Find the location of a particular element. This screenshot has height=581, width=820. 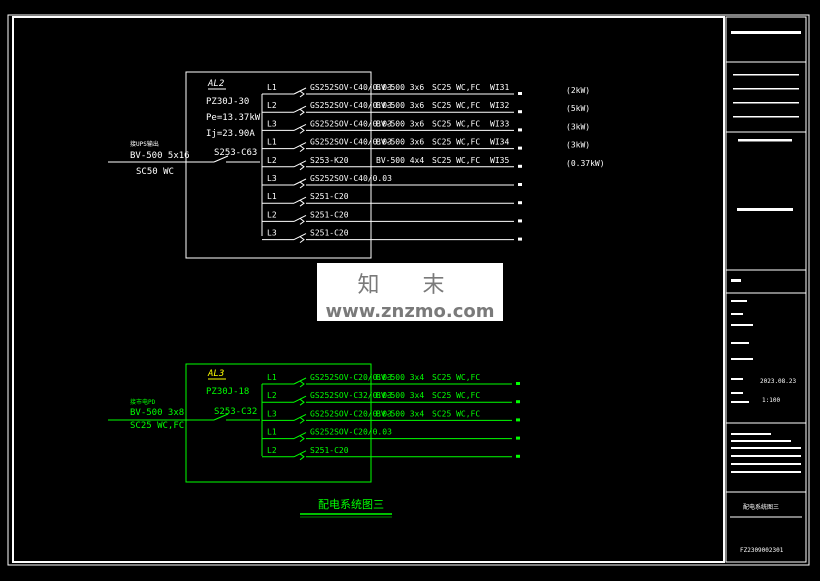

al3-feed-label: 接市电PD is located at coordinates (143, 402).